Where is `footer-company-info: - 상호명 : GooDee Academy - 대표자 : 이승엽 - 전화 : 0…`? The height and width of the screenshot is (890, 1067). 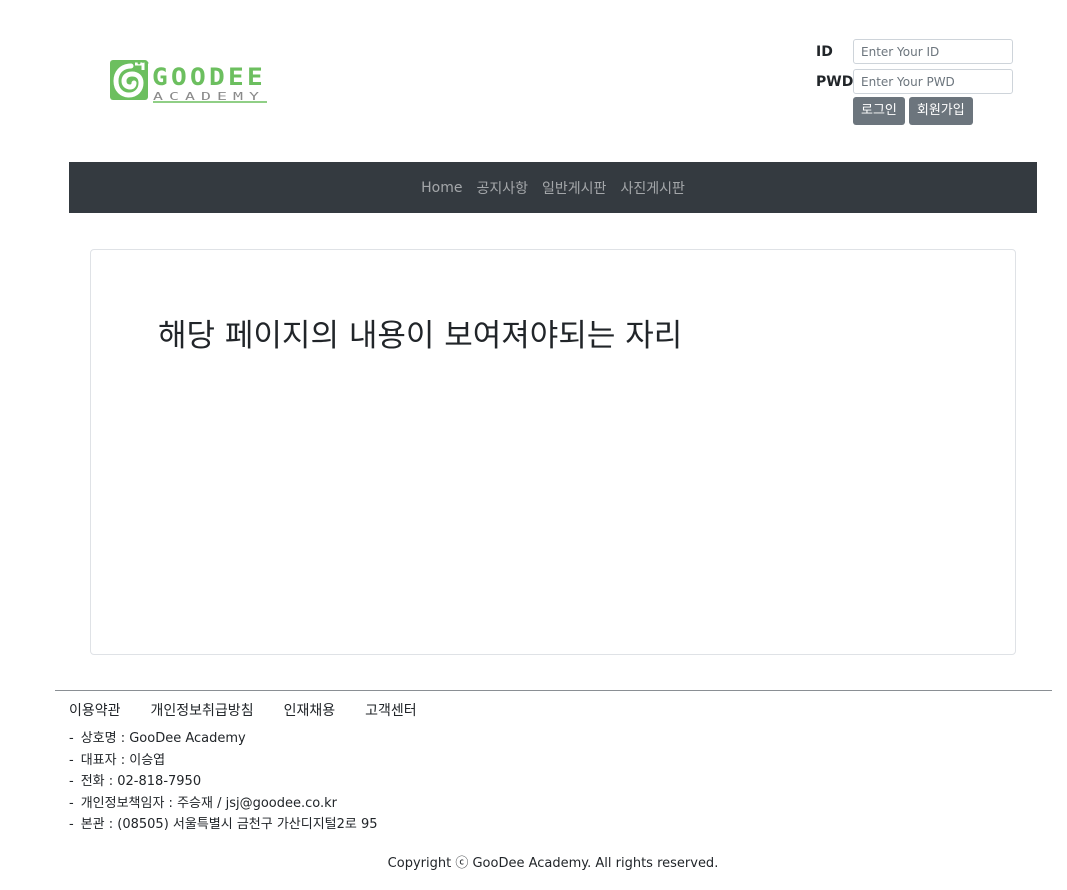
footer-company-info: - 상호명 : GooDee Academy - 대표자 : 이승엽 - 전화 : 0… is located at coordinates (223, 782).